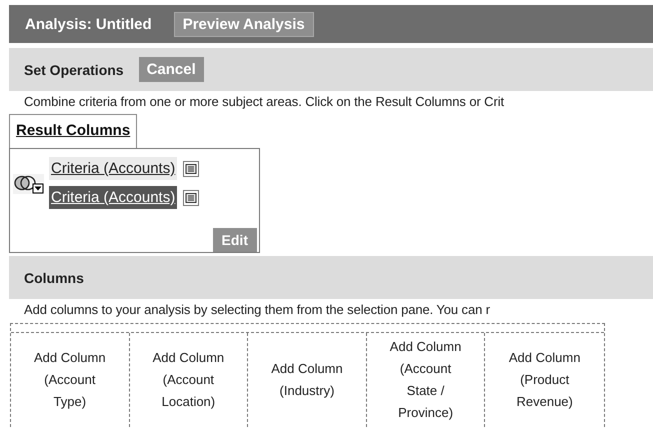  Describe the element at coordinates (54, 278) in the screenshot. I see `section-title: Columns` at that location.